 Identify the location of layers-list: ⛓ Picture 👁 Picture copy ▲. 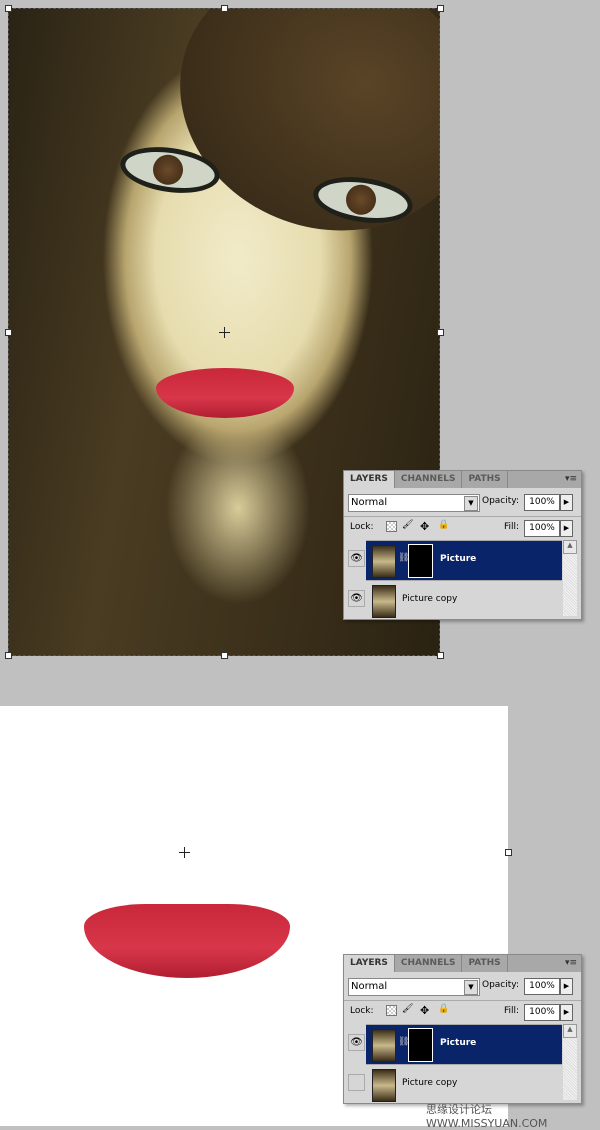
(462, 1063).